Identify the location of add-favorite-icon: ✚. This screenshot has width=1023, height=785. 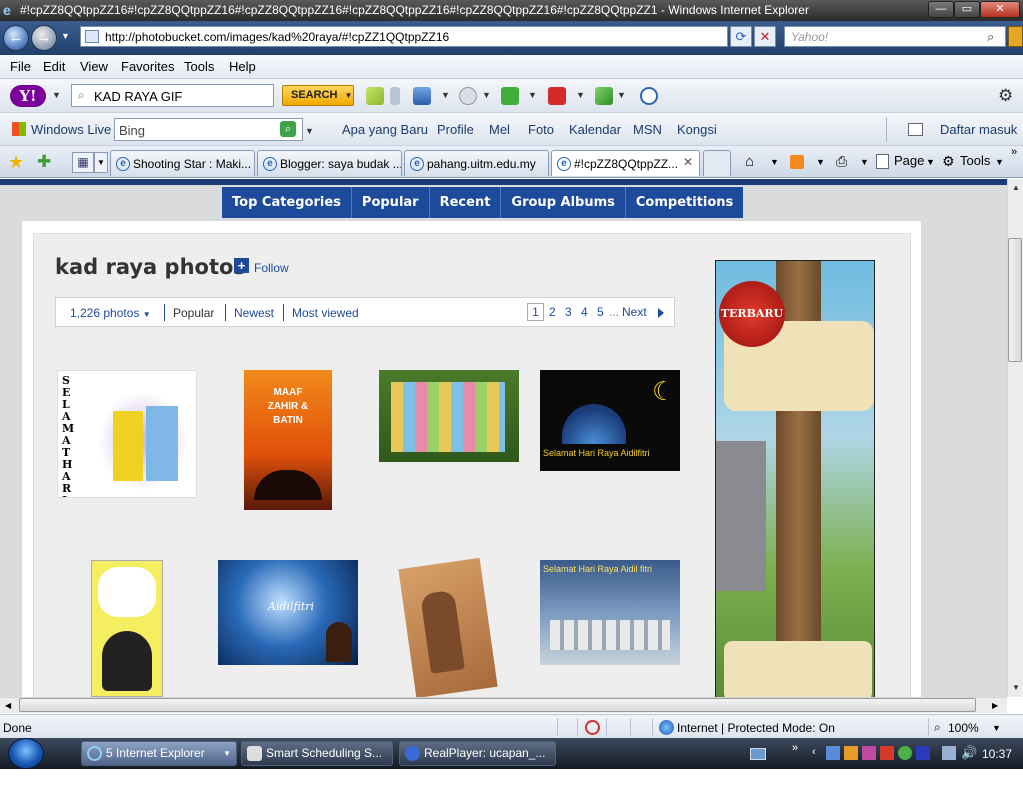
(44, 162).